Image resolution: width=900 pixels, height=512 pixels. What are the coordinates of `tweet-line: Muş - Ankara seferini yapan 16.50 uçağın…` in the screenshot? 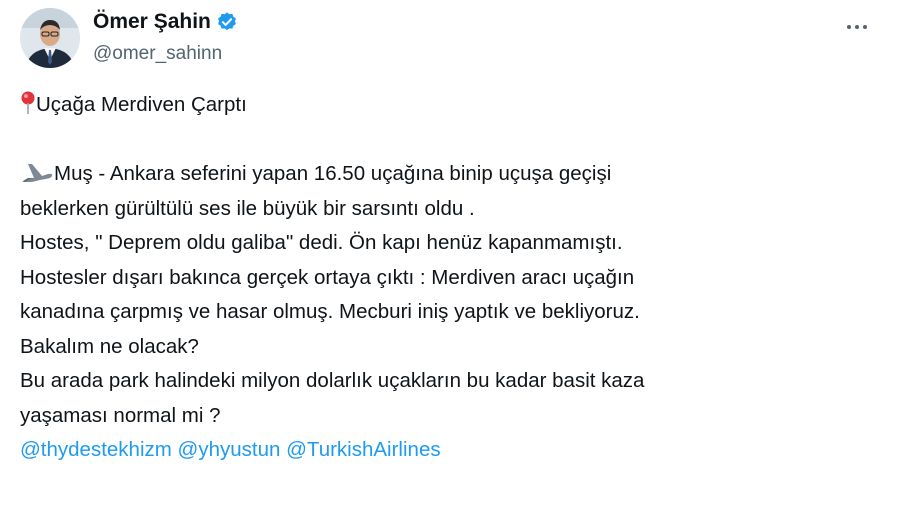 It's located at (450, 174).